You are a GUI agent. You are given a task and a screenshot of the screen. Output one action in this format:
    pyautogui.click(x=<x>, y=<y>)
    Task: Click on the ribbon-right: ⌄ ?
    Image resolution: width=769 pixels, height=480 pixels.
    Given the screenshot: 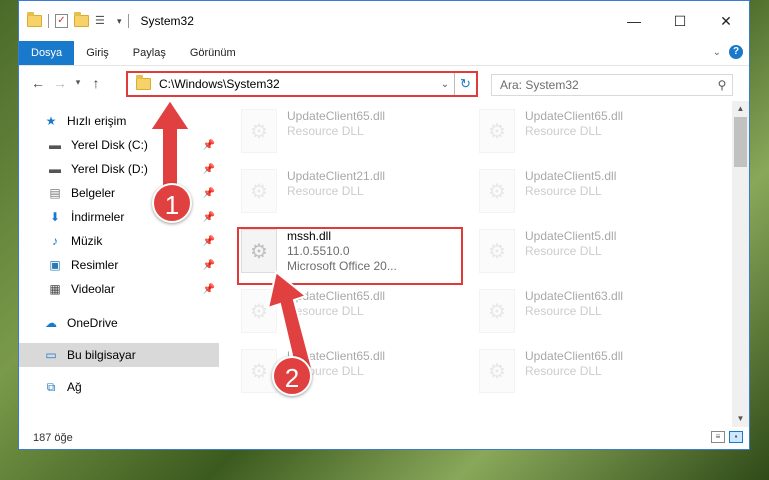 What is the action you would take?
    pyautogui.click(x=728, y=52)
    